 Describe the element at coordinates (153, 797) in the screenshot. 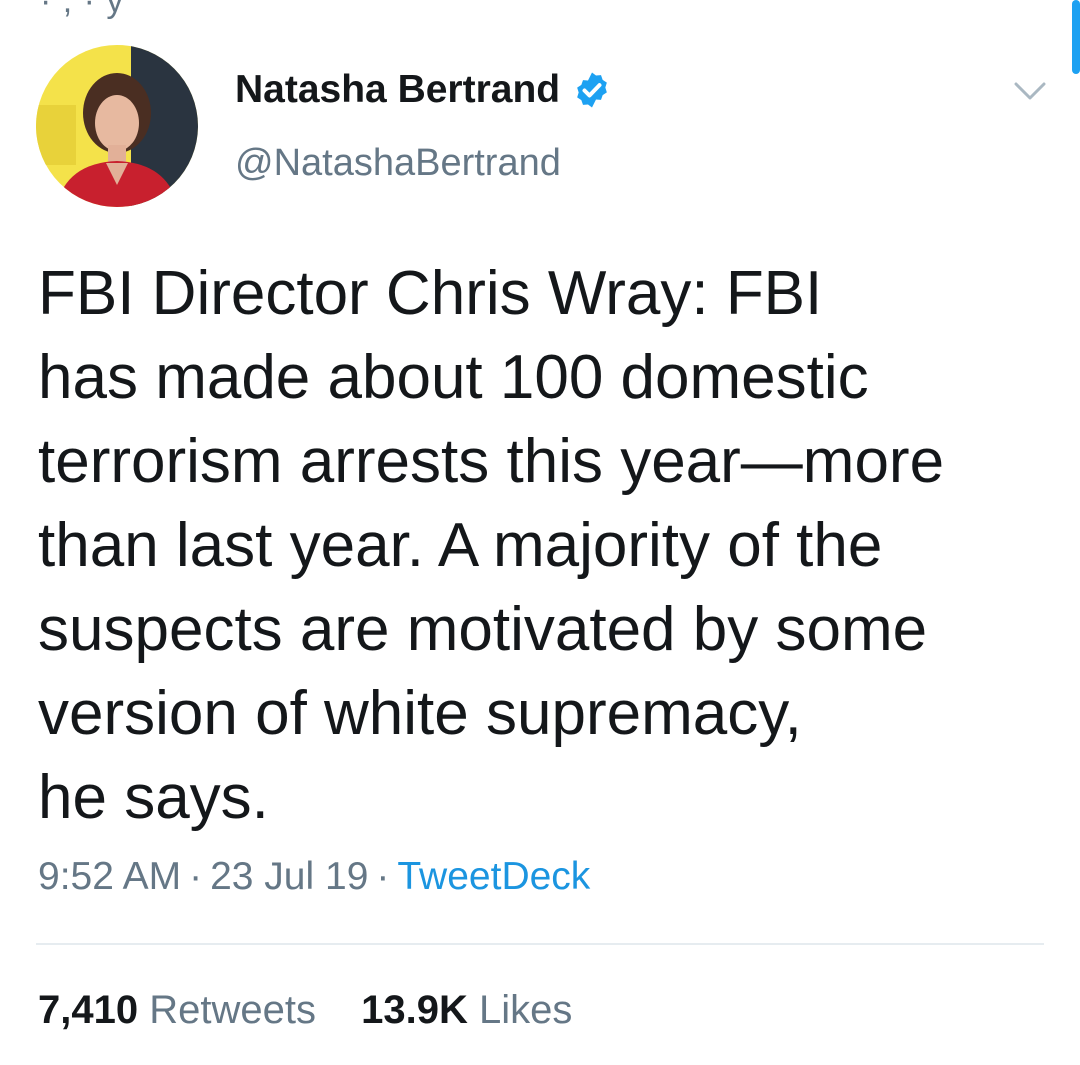

I see `tweet-text-line: he says.` at that location.